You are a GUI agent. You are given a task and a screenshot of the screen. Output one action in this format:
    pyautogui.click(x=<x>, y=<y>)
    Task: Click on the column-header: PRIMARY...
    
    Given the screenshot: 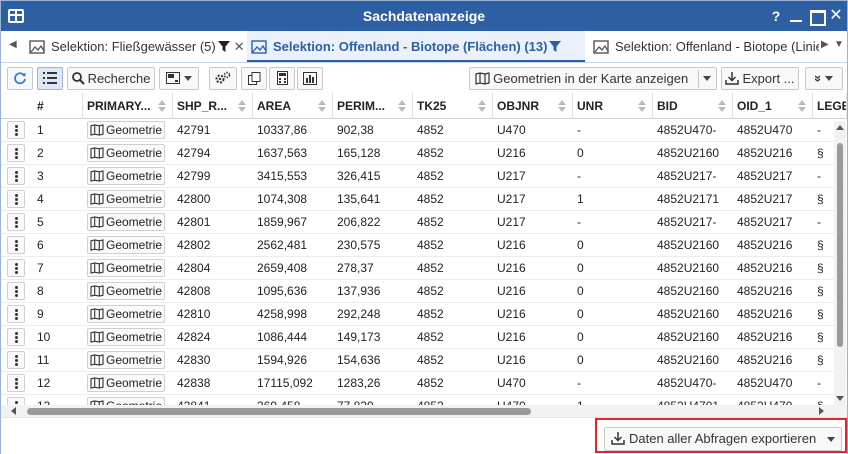 What is the action you would take?
    pyautogui.click(x=128, y=106)
    